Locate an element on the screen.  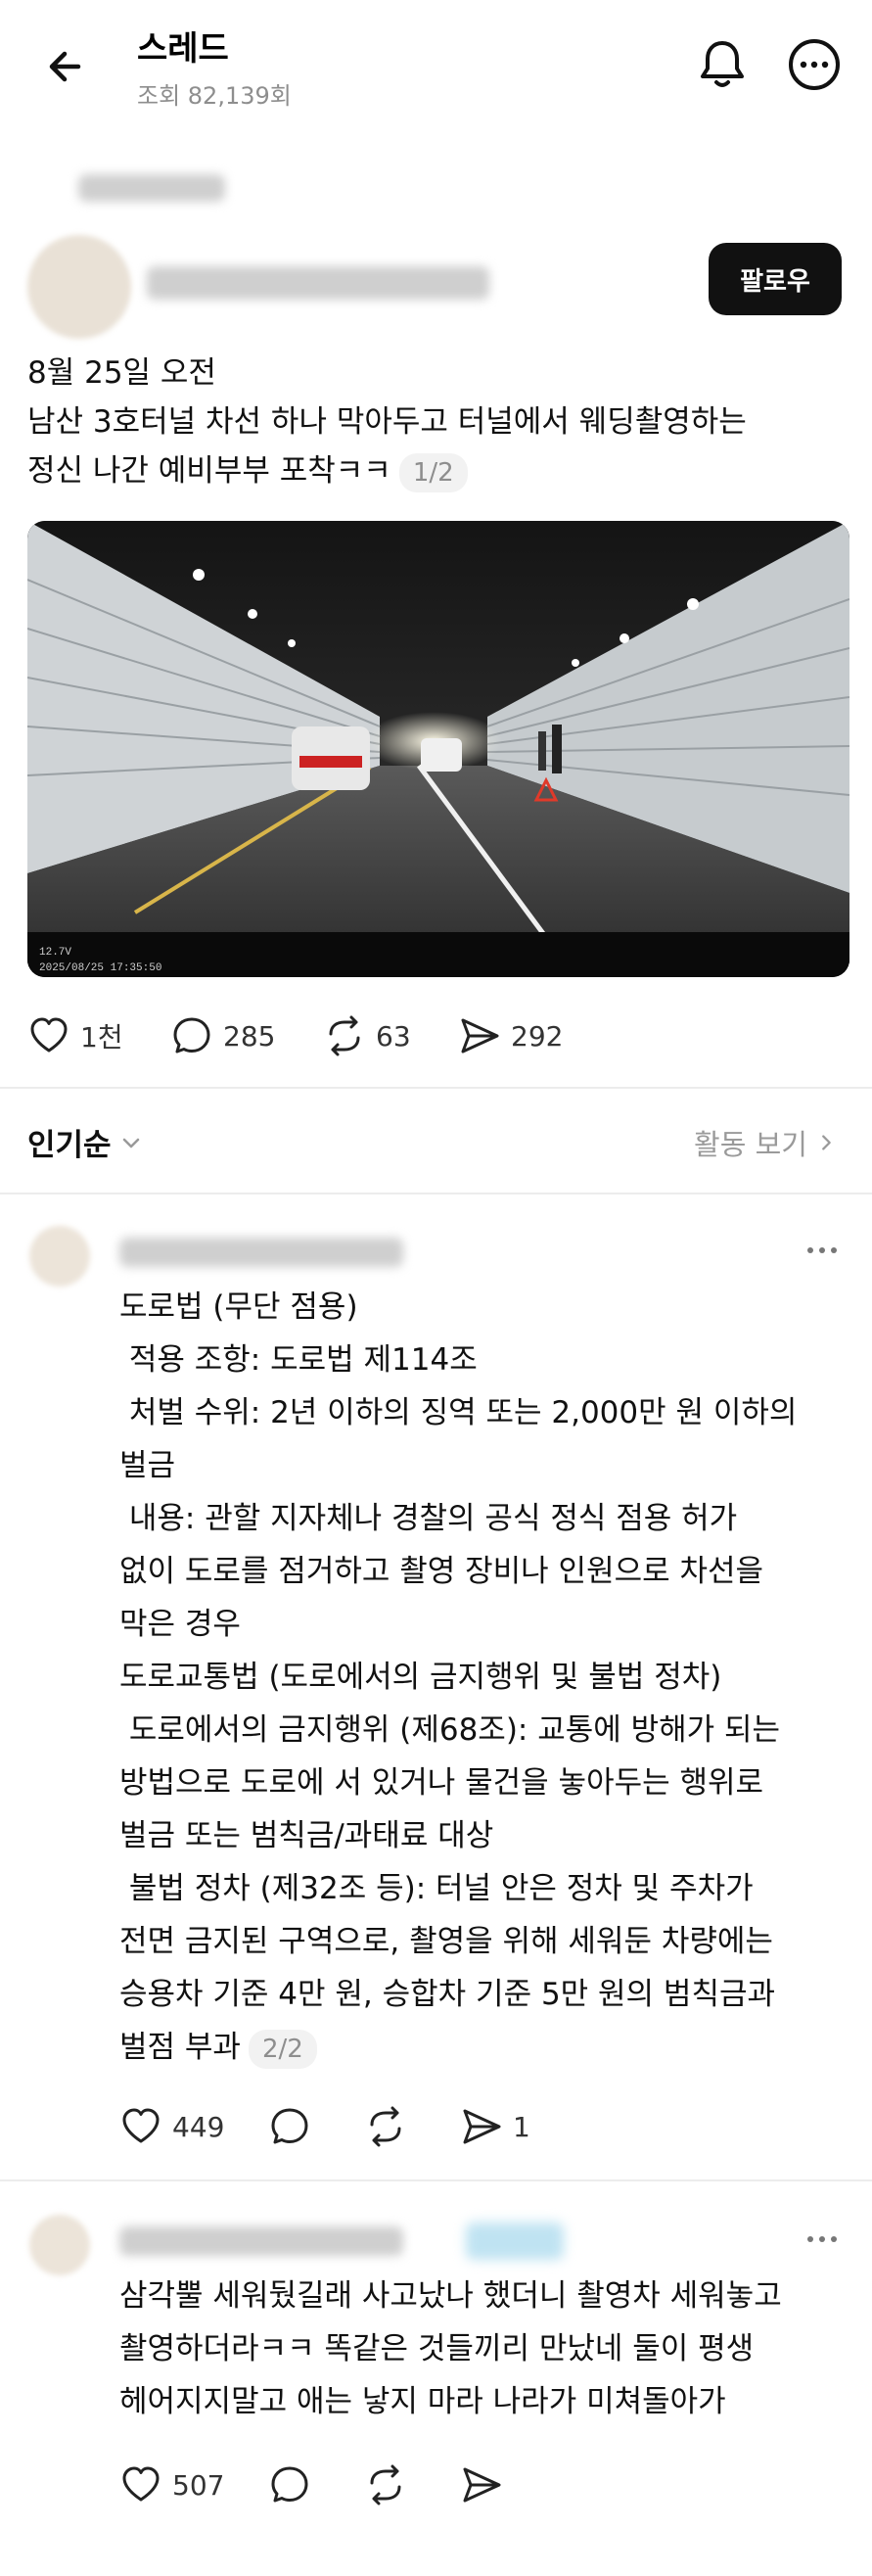
back-arrow-icon is located at coordinates (68, 66).